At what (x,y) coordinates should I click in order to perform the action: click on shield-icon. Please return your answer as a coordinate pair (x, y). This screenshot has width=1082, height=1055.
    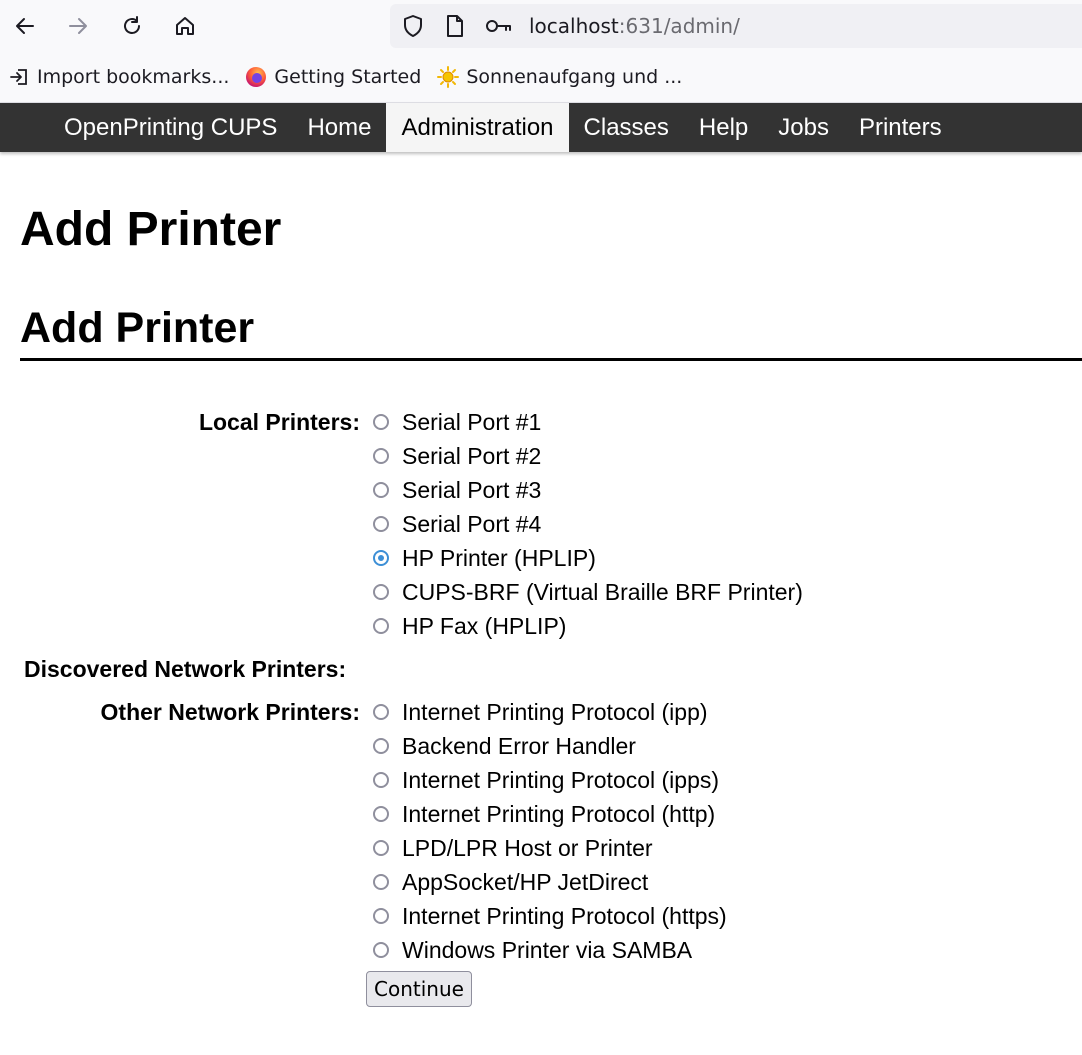
    Looking at the image, I should click on (413, 26).